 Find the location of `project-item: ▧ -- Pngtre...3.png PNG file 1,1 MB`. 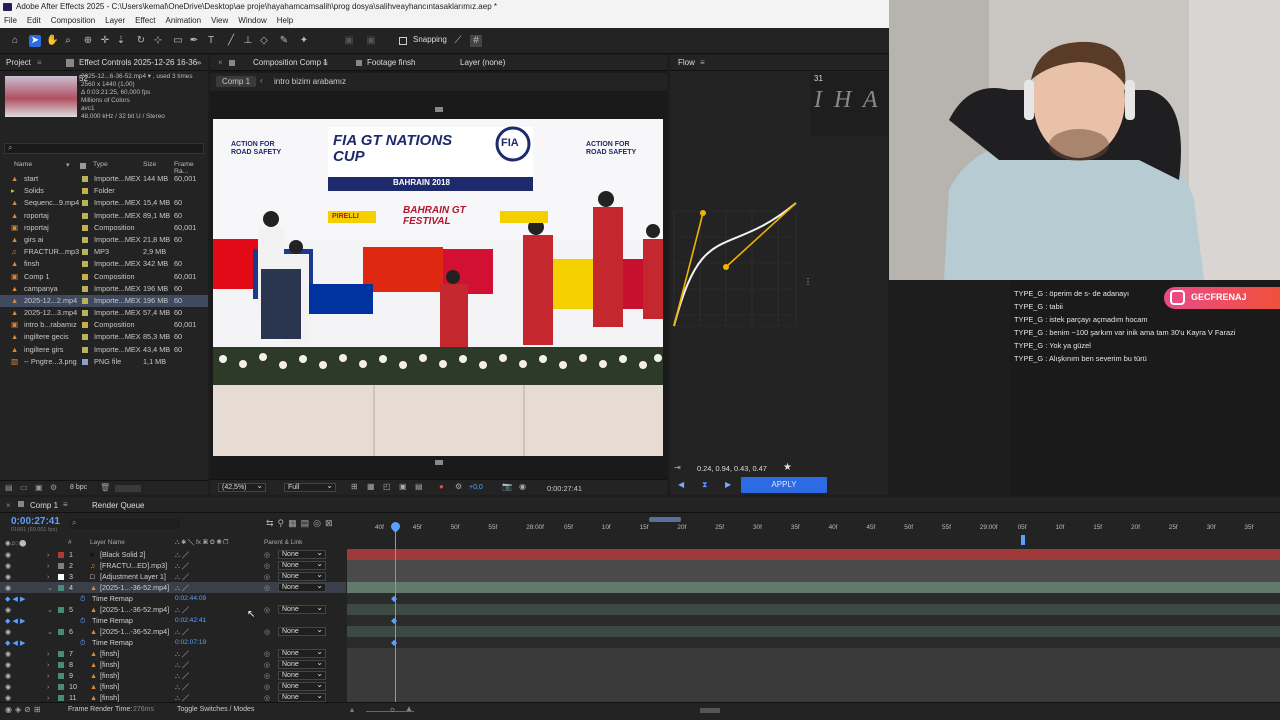

project-item: ▧ -- Pngtre...3.png PNG file 1,1 MB is located at coordinates (104, 362).